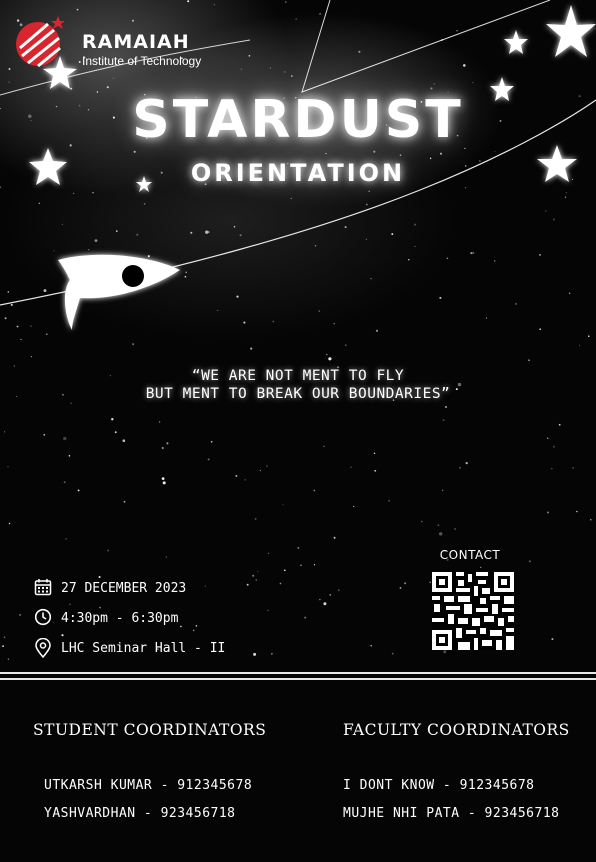 This screenshot has height=862, width=596. I want to click on qr-code-icon, so click(473, 611).